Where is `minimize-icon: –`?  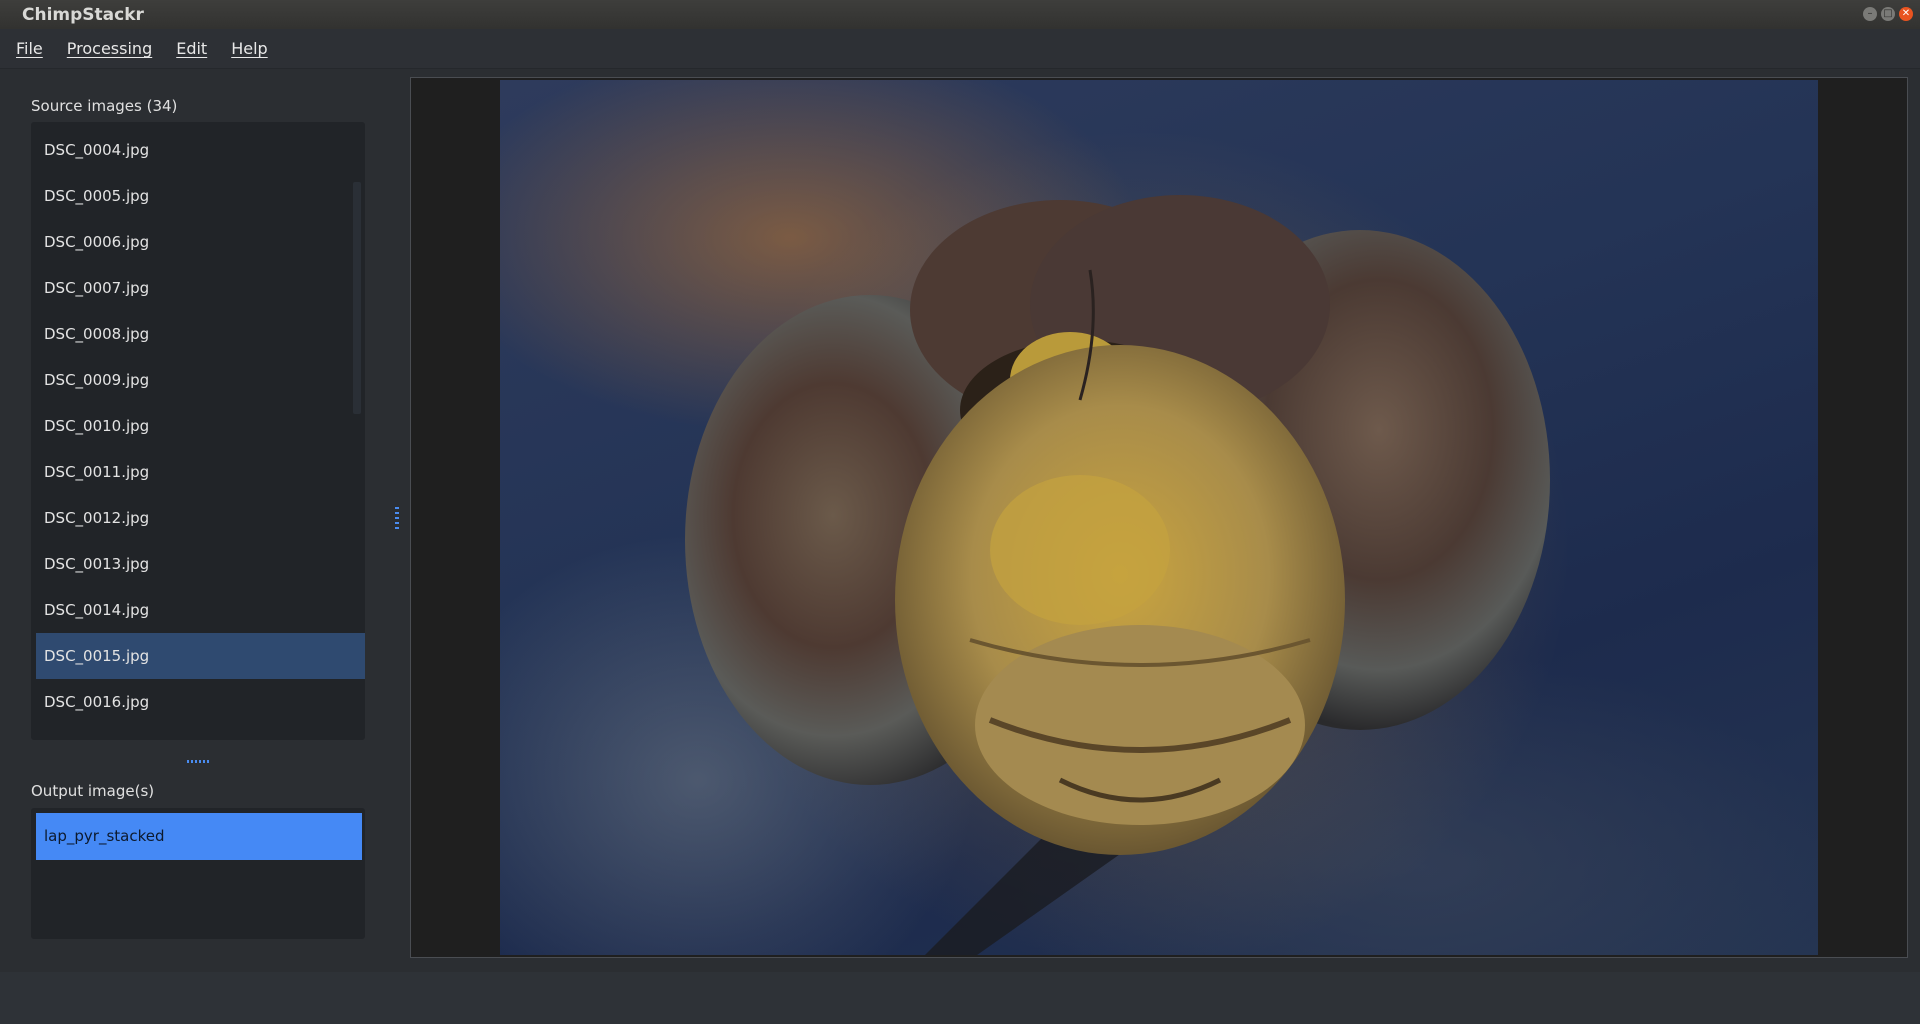 minimize-icon: – is located at coordinates (1870, 14).